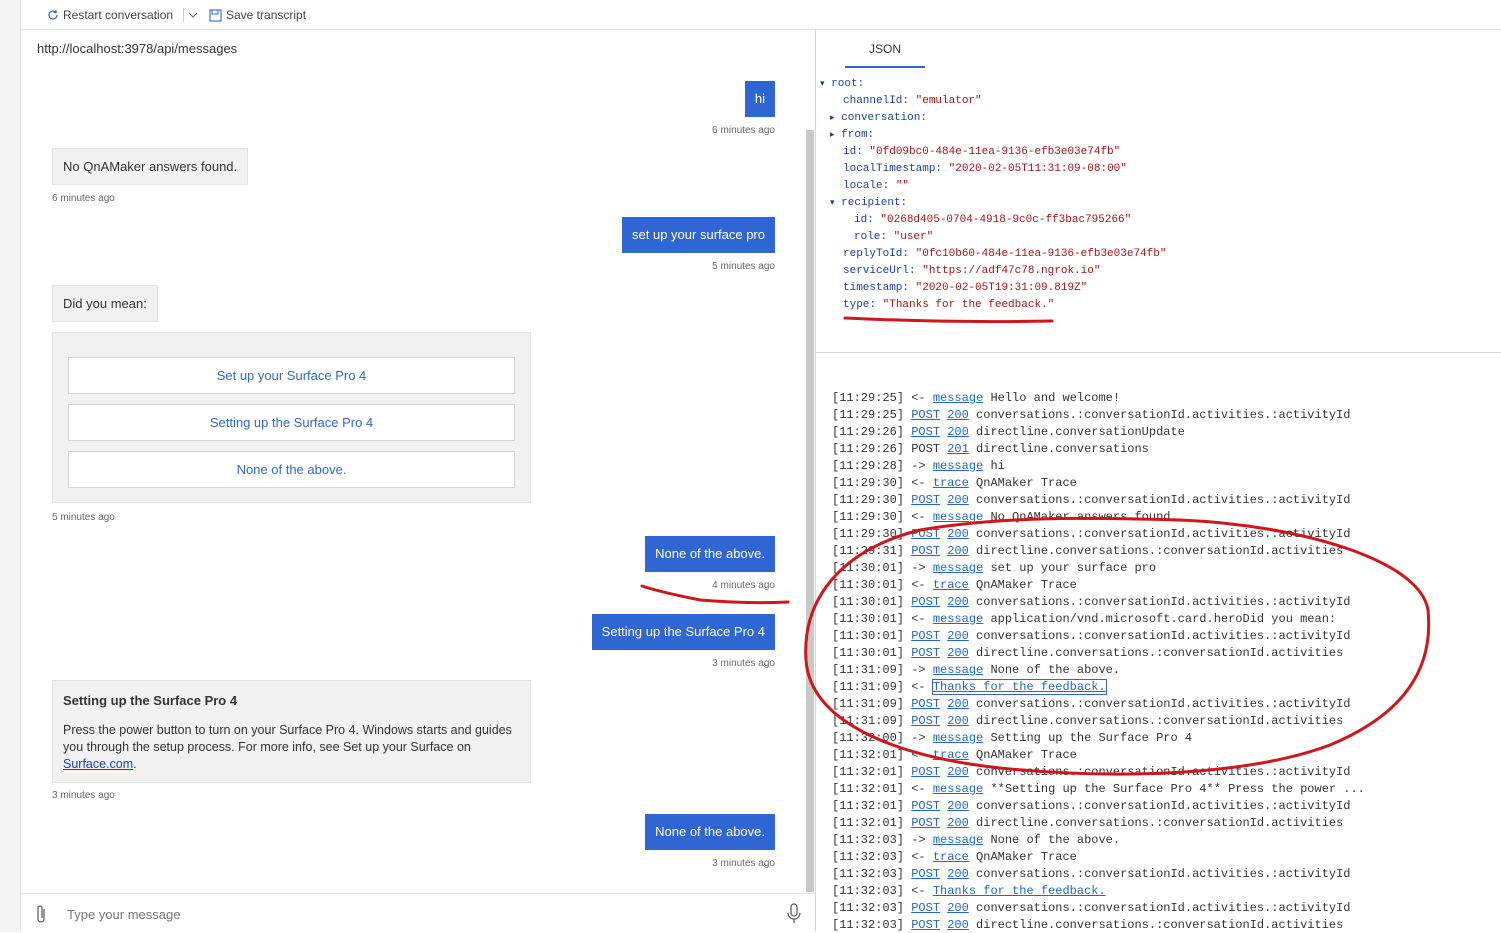 The width and height of the screenshot is (1501, 933). What do you see at coordinates (257, 15) in the screenshot?
I see `save-transcript-button: Save transcript` at bounding box center [257, 15].